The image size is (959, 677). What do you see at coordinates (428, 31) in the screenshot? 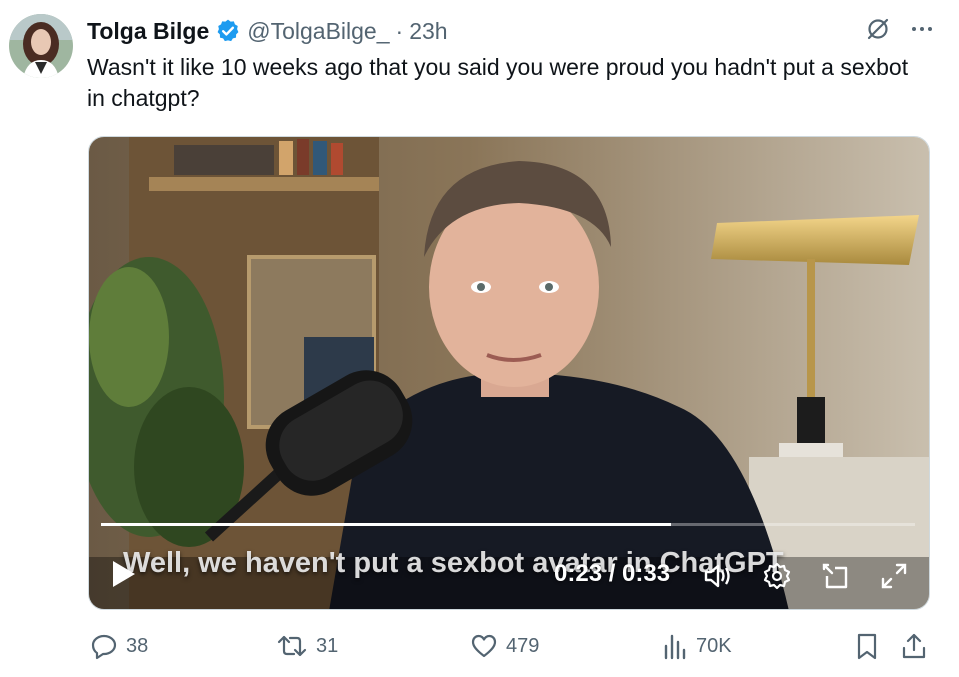
I see `tweet-time: 23h` at bounding box center [428, 31].